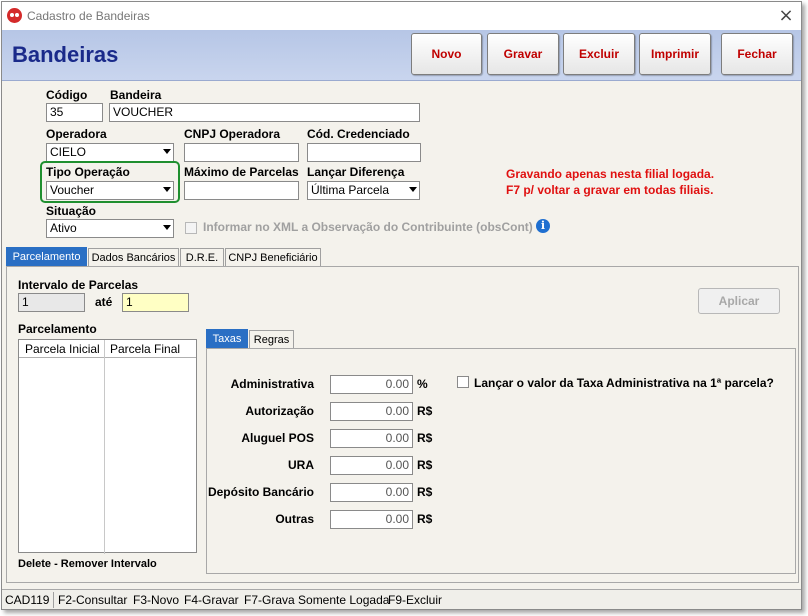 The image size is (808, 616). What do you see at coordinates (65, 54) in the screenshot?
I see `page-title: Bandeiras` at bounding box center [65, 54].